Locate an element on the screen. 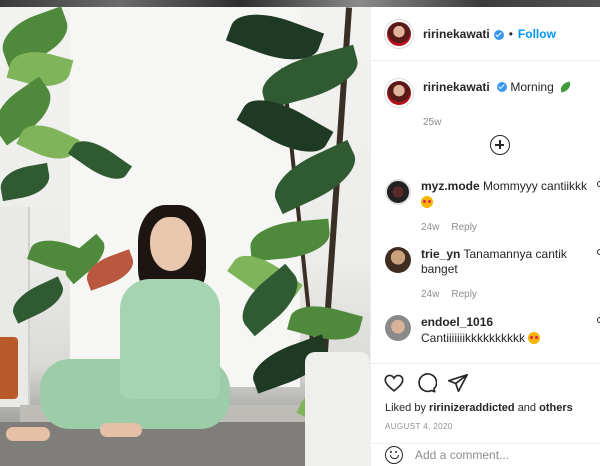 This screenshot has width=600, height=466. top-thumbnail-strip is located at coordinates (300, 3).